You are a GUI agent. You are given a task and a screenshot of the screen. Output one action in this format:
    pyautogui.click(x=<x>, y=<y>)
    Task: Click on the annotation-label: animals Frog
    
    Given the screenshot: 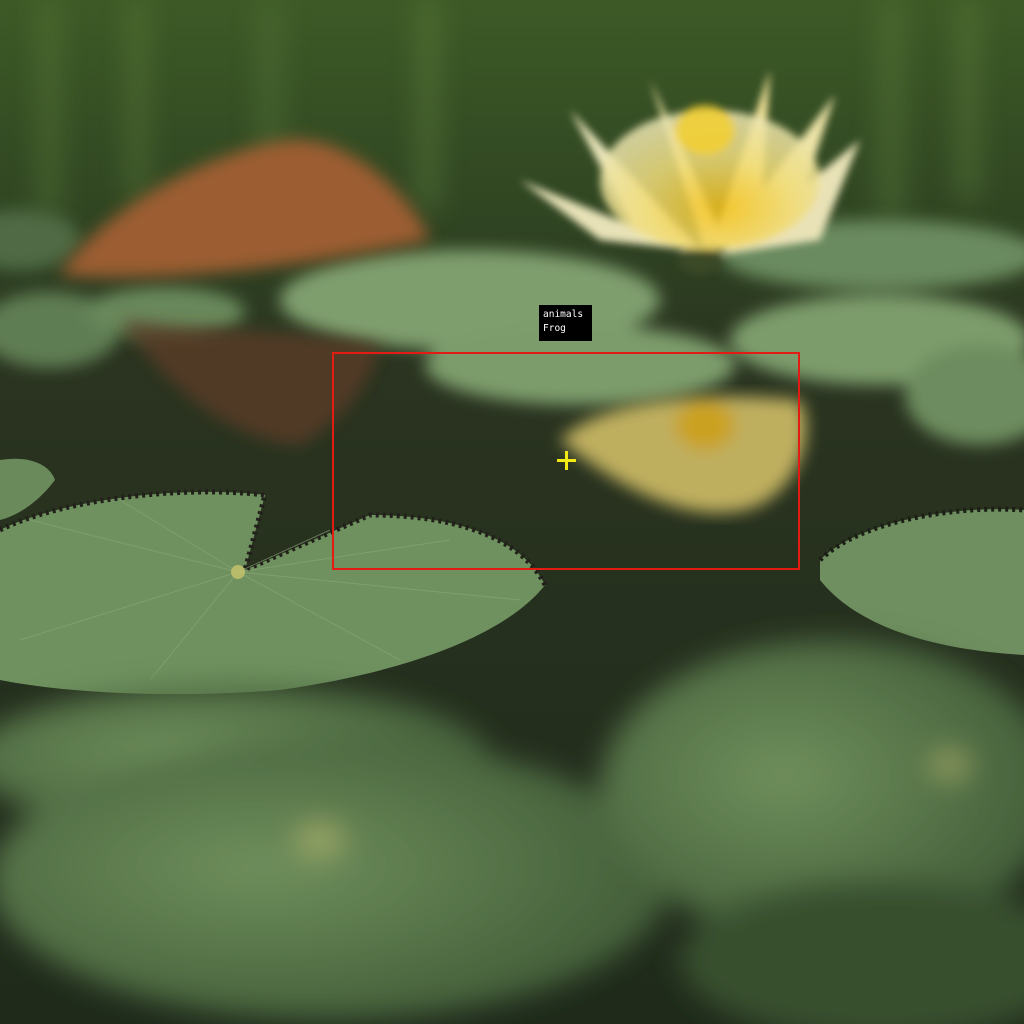 What is the action you would take?
    pyautogui.click(x=565, y=323)
    